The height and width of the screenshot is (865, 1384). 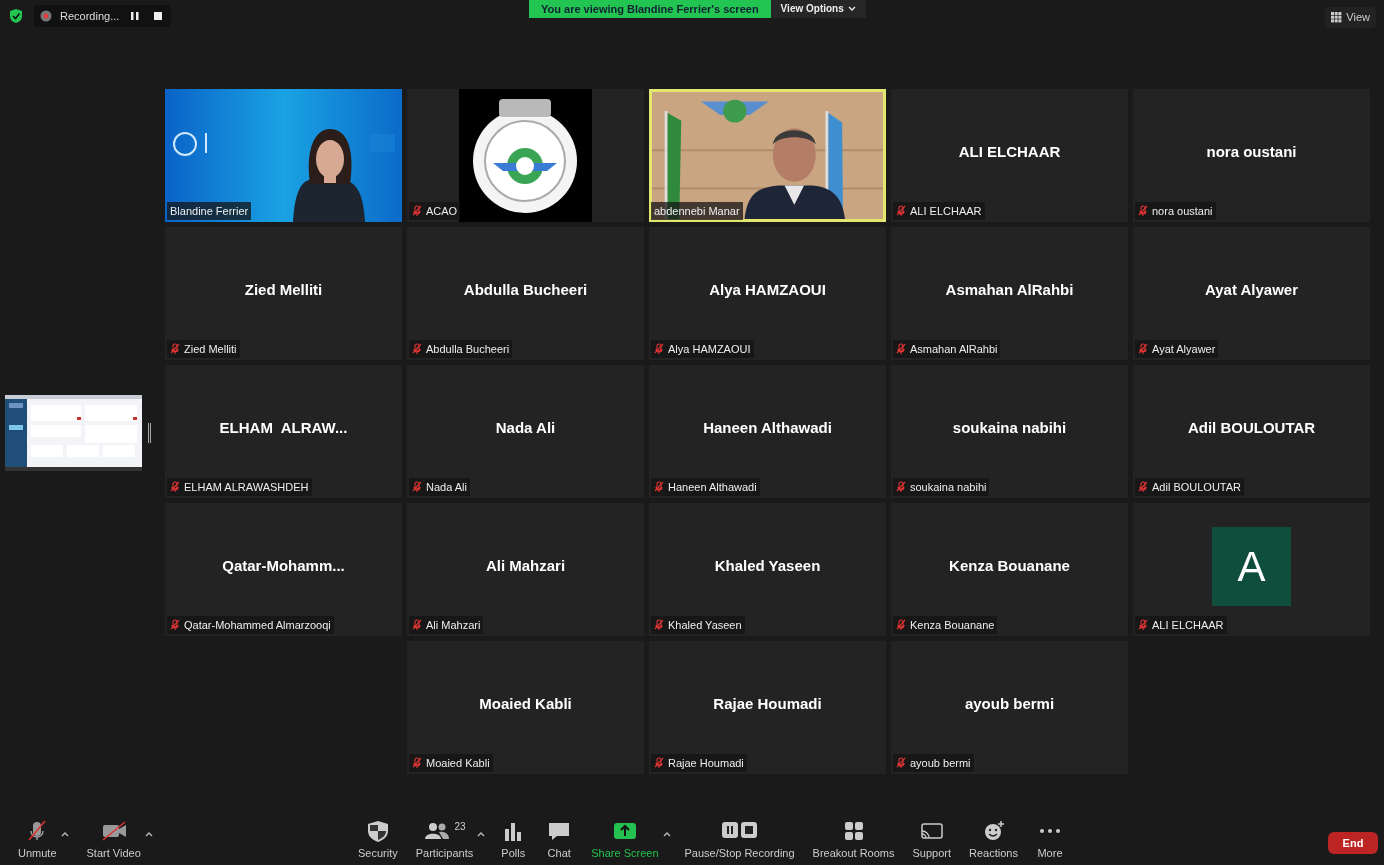 What do you see at coordinates (113, 841) in the screenshot?
I see `video-button: Start Video` at bounding box center [113, 841].